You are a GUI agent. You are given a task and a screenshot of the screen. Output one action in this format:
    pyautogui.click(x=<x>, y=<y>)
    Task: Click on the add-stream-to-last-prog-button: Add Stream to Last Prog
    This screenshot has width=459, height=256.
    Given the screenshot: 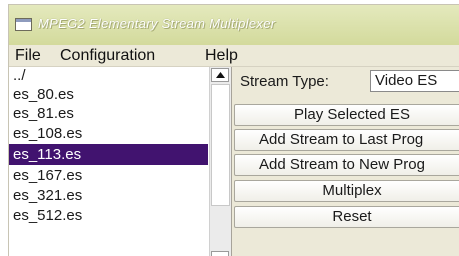 What is the action you would take?
    pyautogui.click(x=346, y=140)
    